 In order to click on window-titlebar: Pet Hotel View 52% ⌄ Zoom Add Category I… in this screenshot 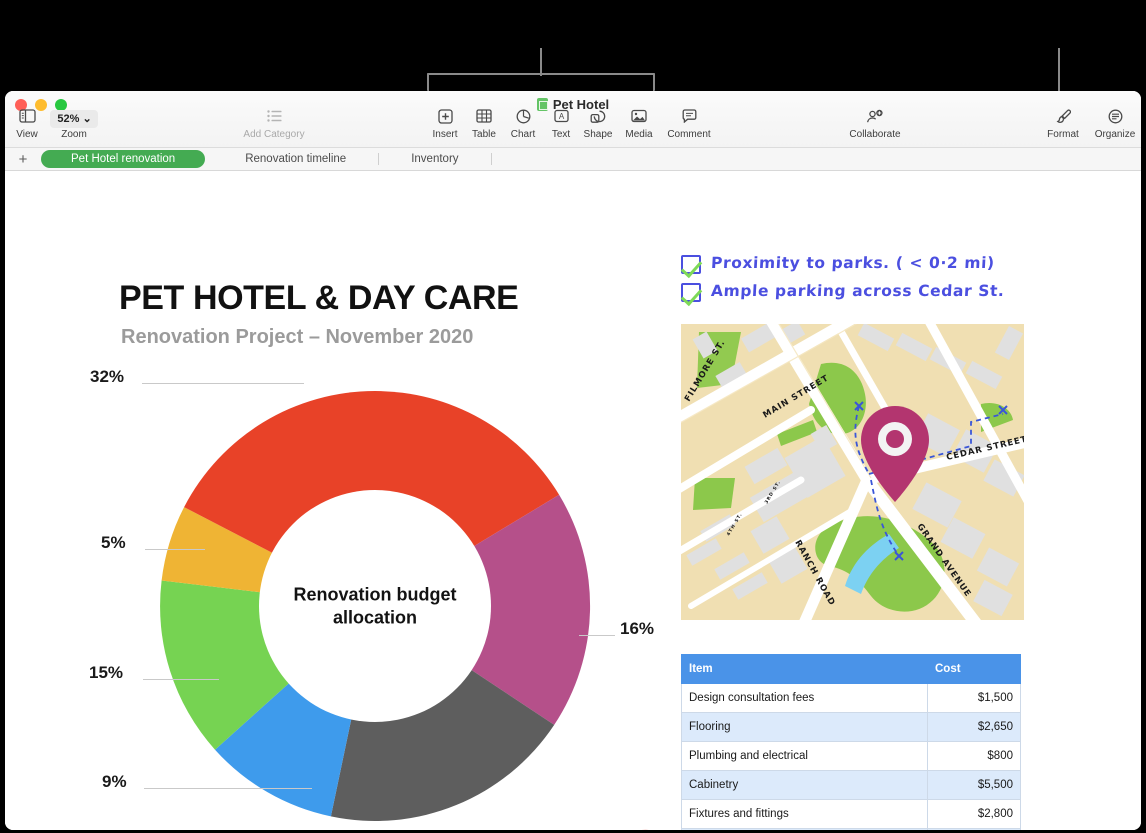, I will do `click(573, 119)`.